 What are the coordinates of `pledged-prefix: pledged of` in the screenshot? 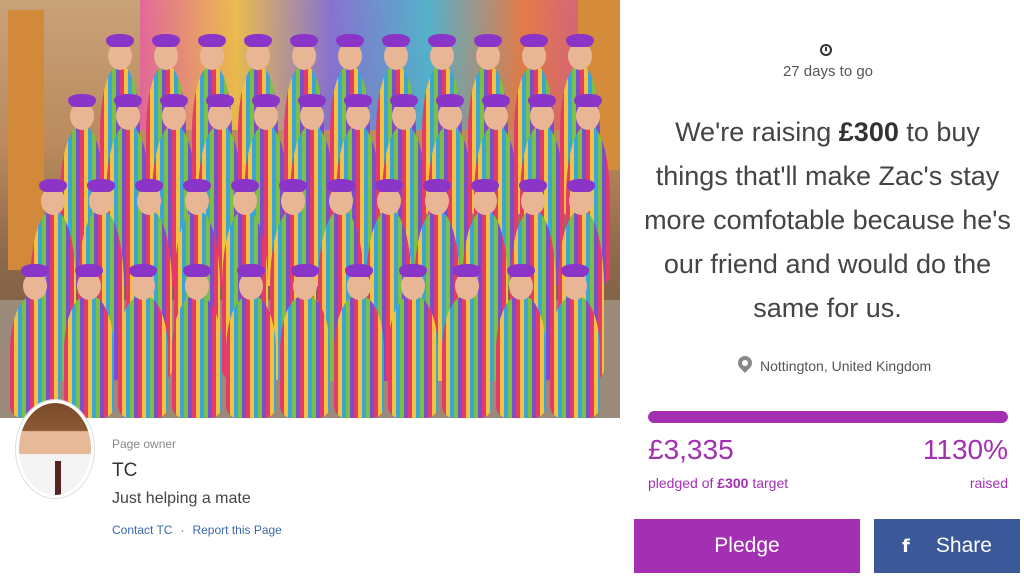 It's located at (683, 483).